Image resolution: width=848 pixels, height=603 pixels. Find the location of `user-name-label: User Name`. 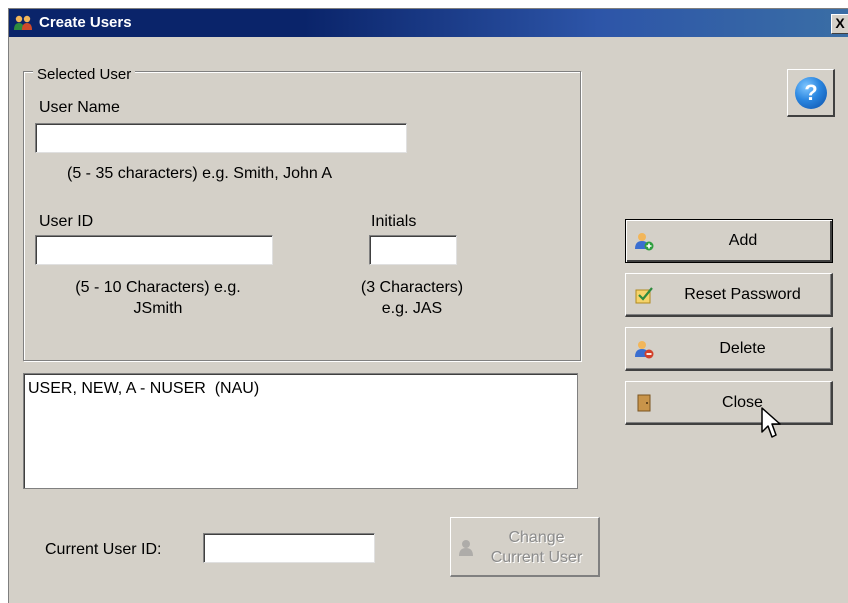

user-name-label: User Name is located at coordinates (79, 107).